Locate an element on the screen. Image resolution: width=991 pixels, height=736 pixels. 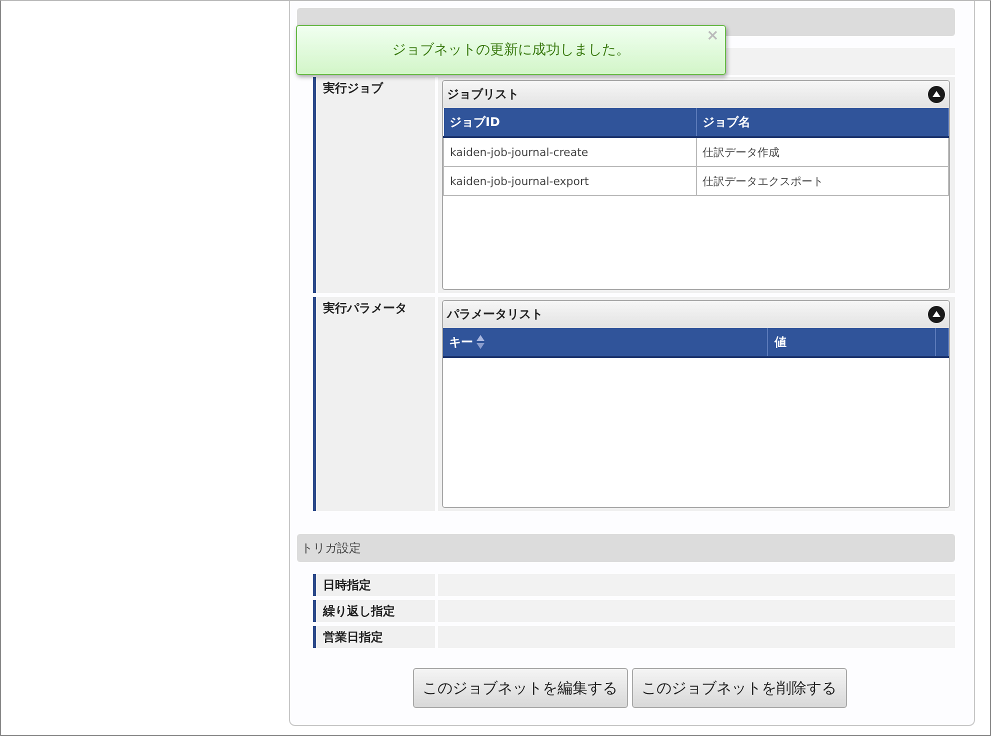
row-label: 繰り返し指定 is located at coordinates (374, 611).